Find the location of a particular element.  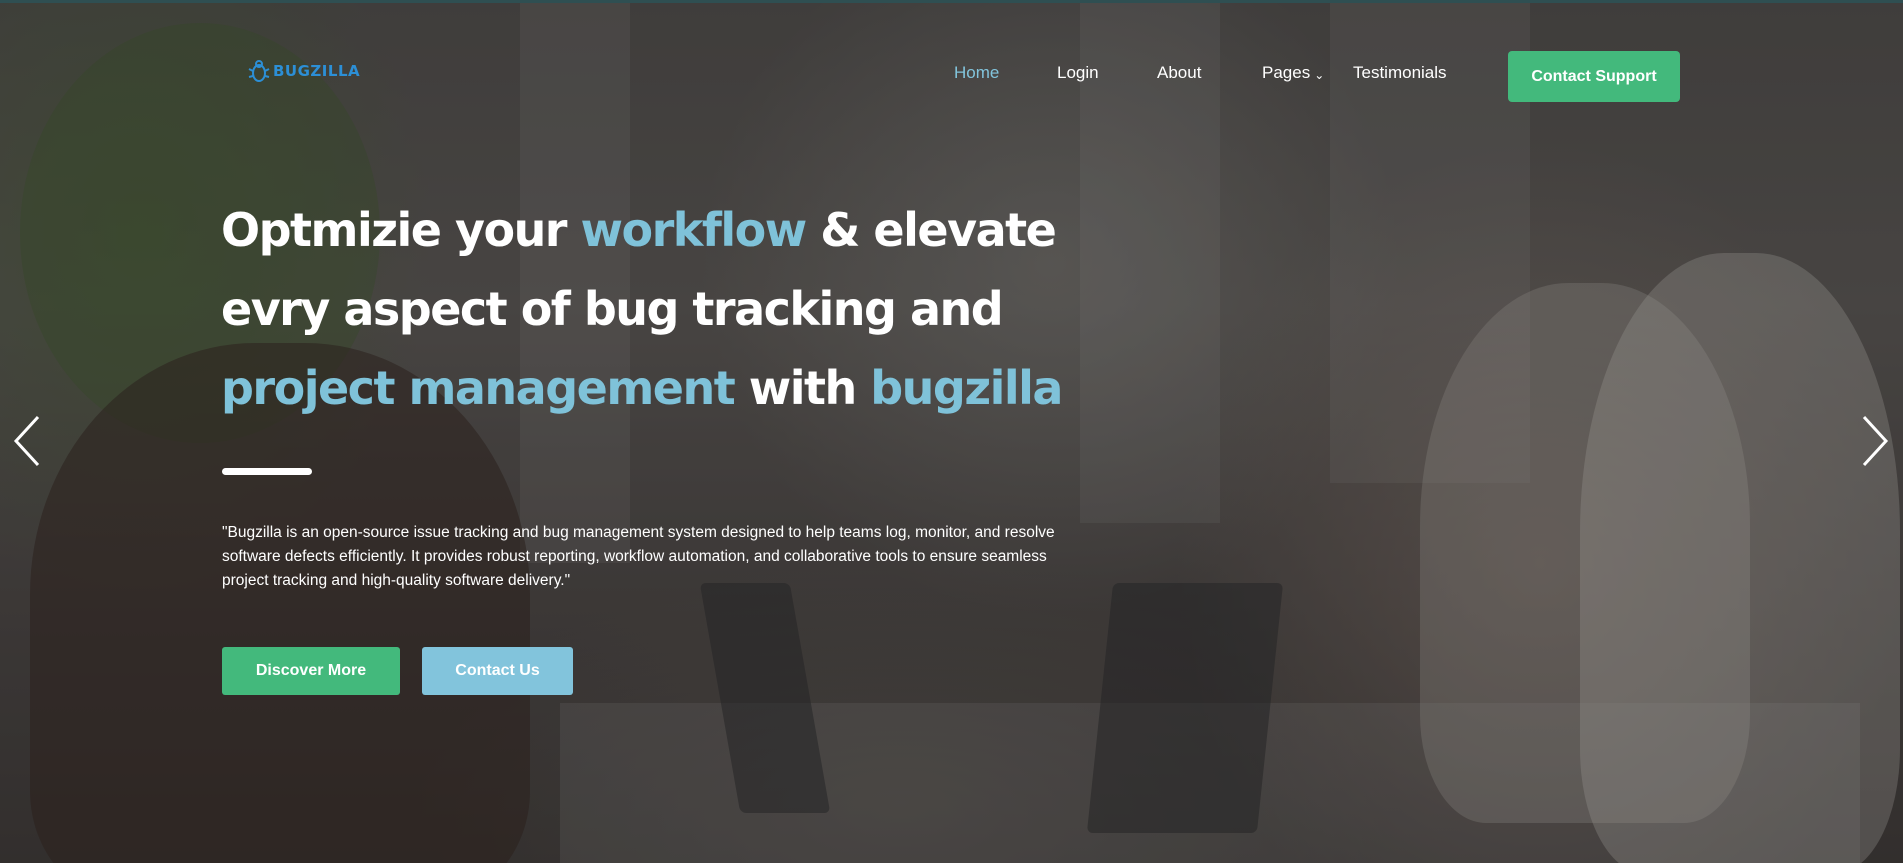

nav-pages: Pages ⌄ is located at coordinates (1293, 73).